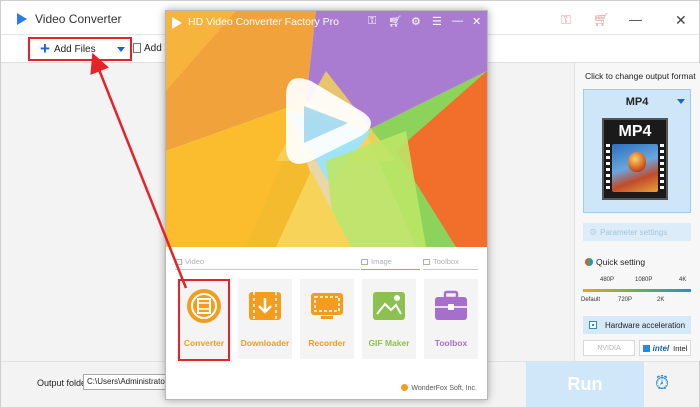  I want to click on gif-image-icon, so click(389, 306).